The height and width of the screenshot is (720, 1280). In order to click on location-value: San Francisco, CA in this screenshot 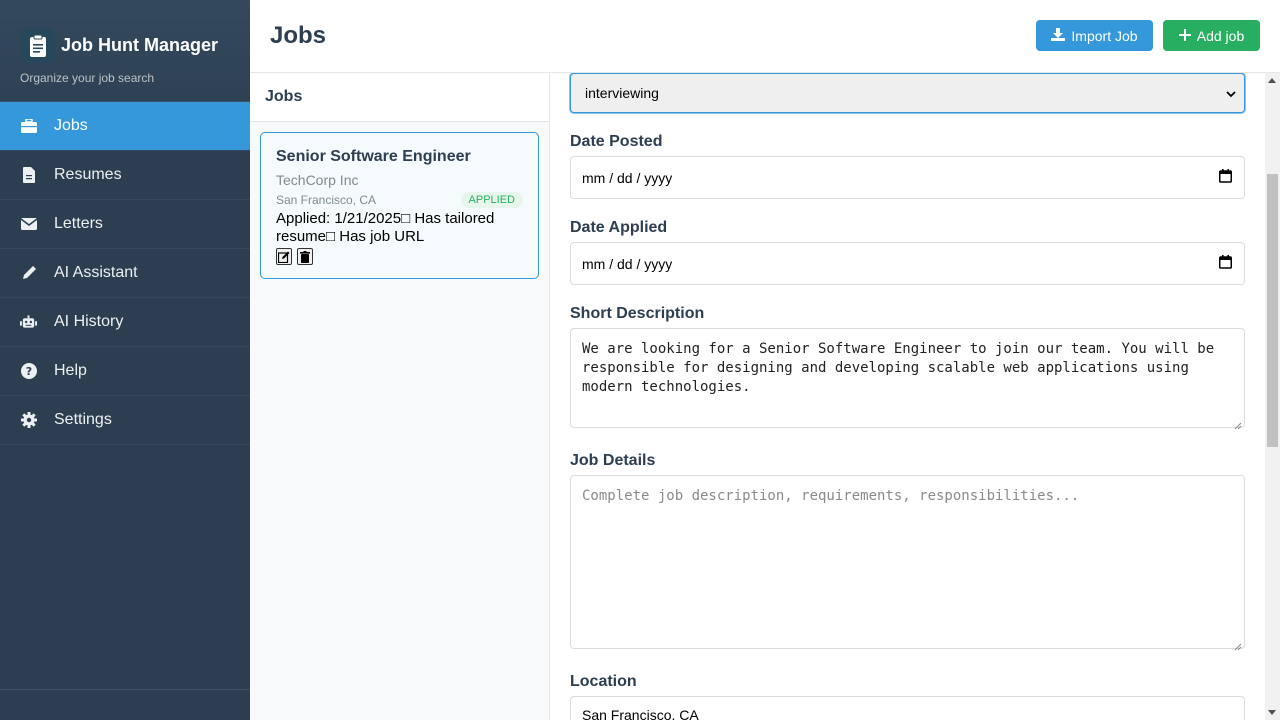, I will do `click(640, 713)`.